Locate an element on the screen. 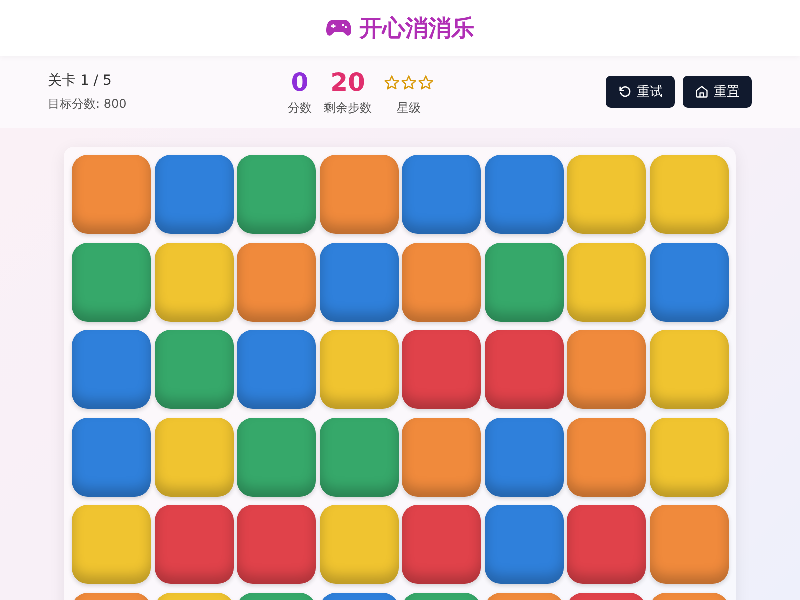 This screenshot has width=800, height=600. score-value: 0 is located at coordinates (300, 83).